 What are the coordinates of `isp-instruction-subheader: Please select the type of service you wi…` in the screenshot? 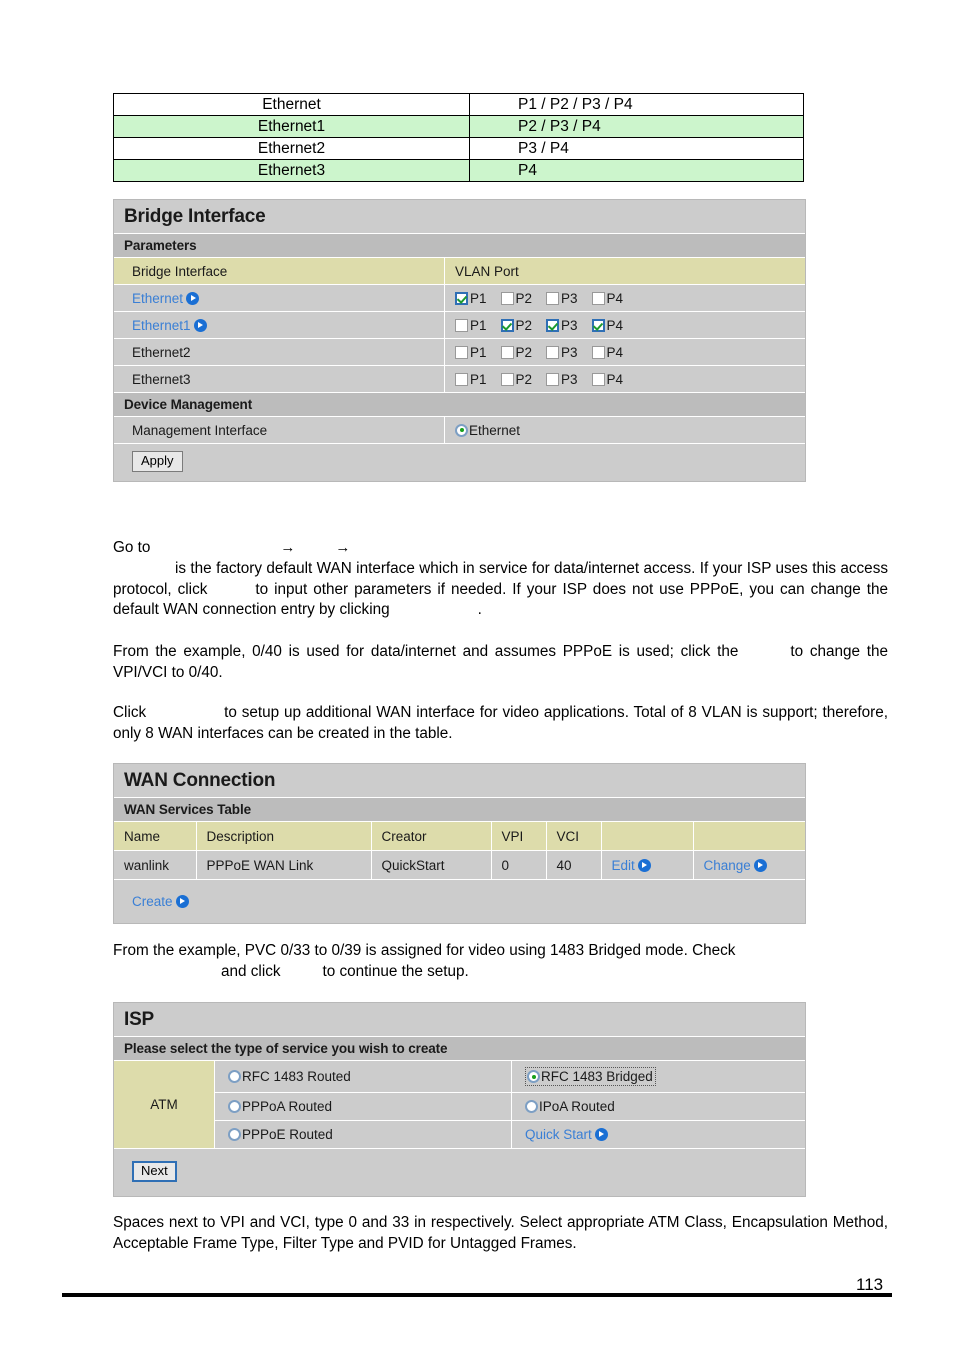 It's located at (459, 1048).